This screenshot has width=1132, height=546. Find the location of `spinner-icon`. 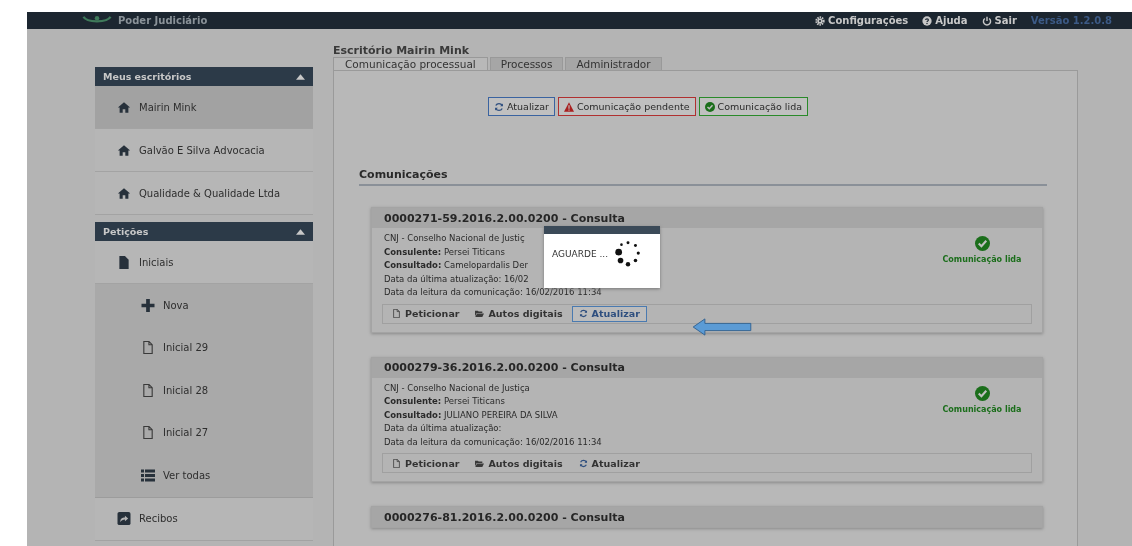

spinner-icon is located at coordinates (628, 254).